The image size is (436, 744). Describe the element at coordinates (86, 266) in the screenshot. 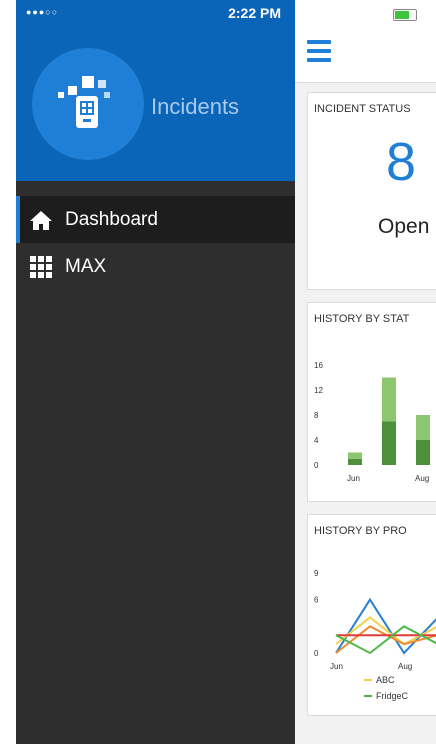

I see `nav-item-label: MAX` at that location.